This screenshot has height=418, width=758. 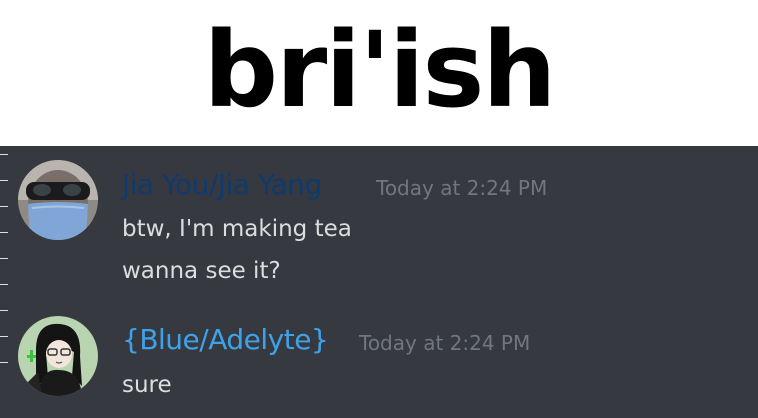 I want to click on message-text: sure, so click(x=147, y=385).